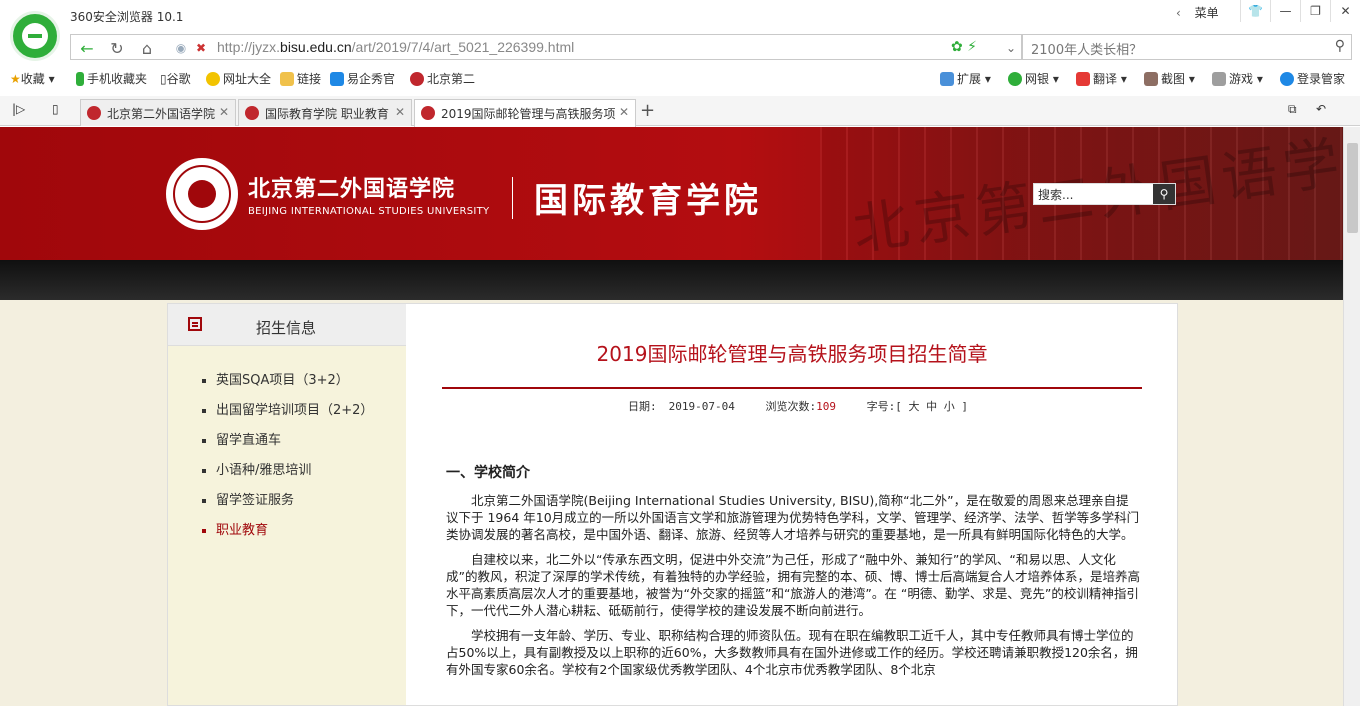 Image resolution: width=1360 pixels, height=706 pixels. I want to click on extensions-button: 扩展 ▾, so click(965, 78).